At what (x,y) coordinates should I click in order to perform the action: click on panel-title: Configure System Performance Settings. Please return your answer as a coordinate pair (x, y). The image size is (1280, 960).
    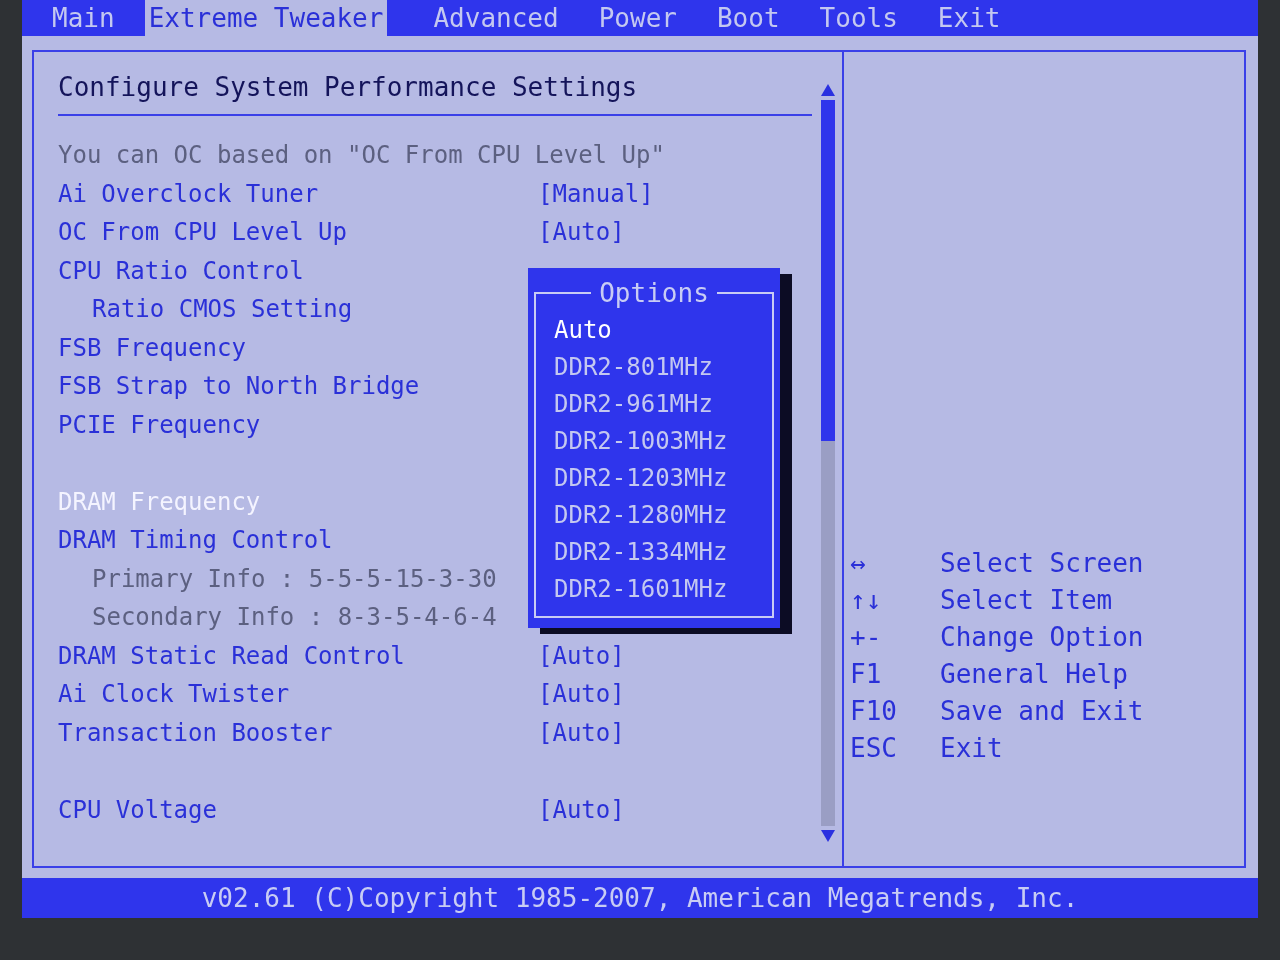
    Looking at the image, I should click on (348, 88).